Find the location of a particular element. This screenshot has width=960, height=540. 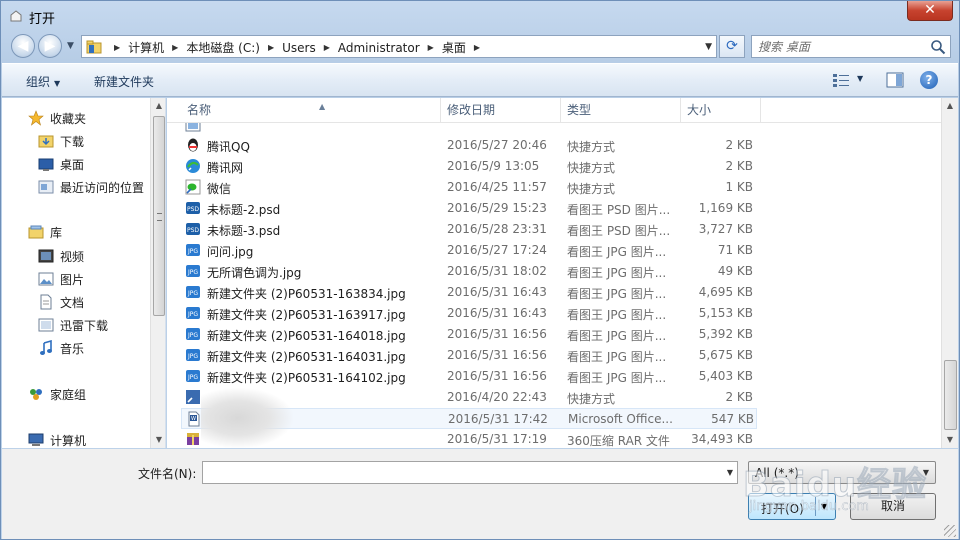

file-name: 新建文件夹 (2)P60531-163917.jpg is located at coordinates (306, 315).